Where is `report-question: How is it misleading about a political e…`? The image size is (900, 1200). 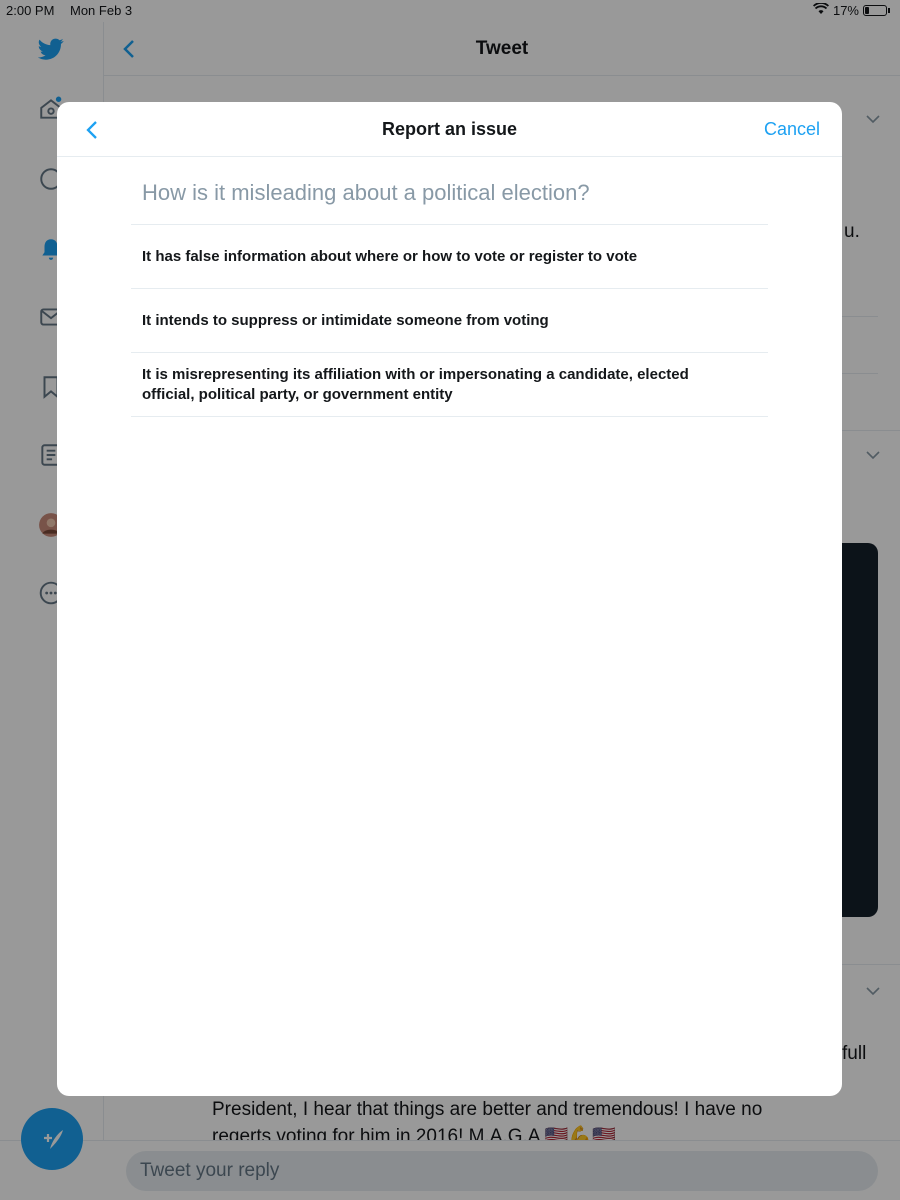
report-question: How is it misleading about a political e… is located at coordinates (366, 192).